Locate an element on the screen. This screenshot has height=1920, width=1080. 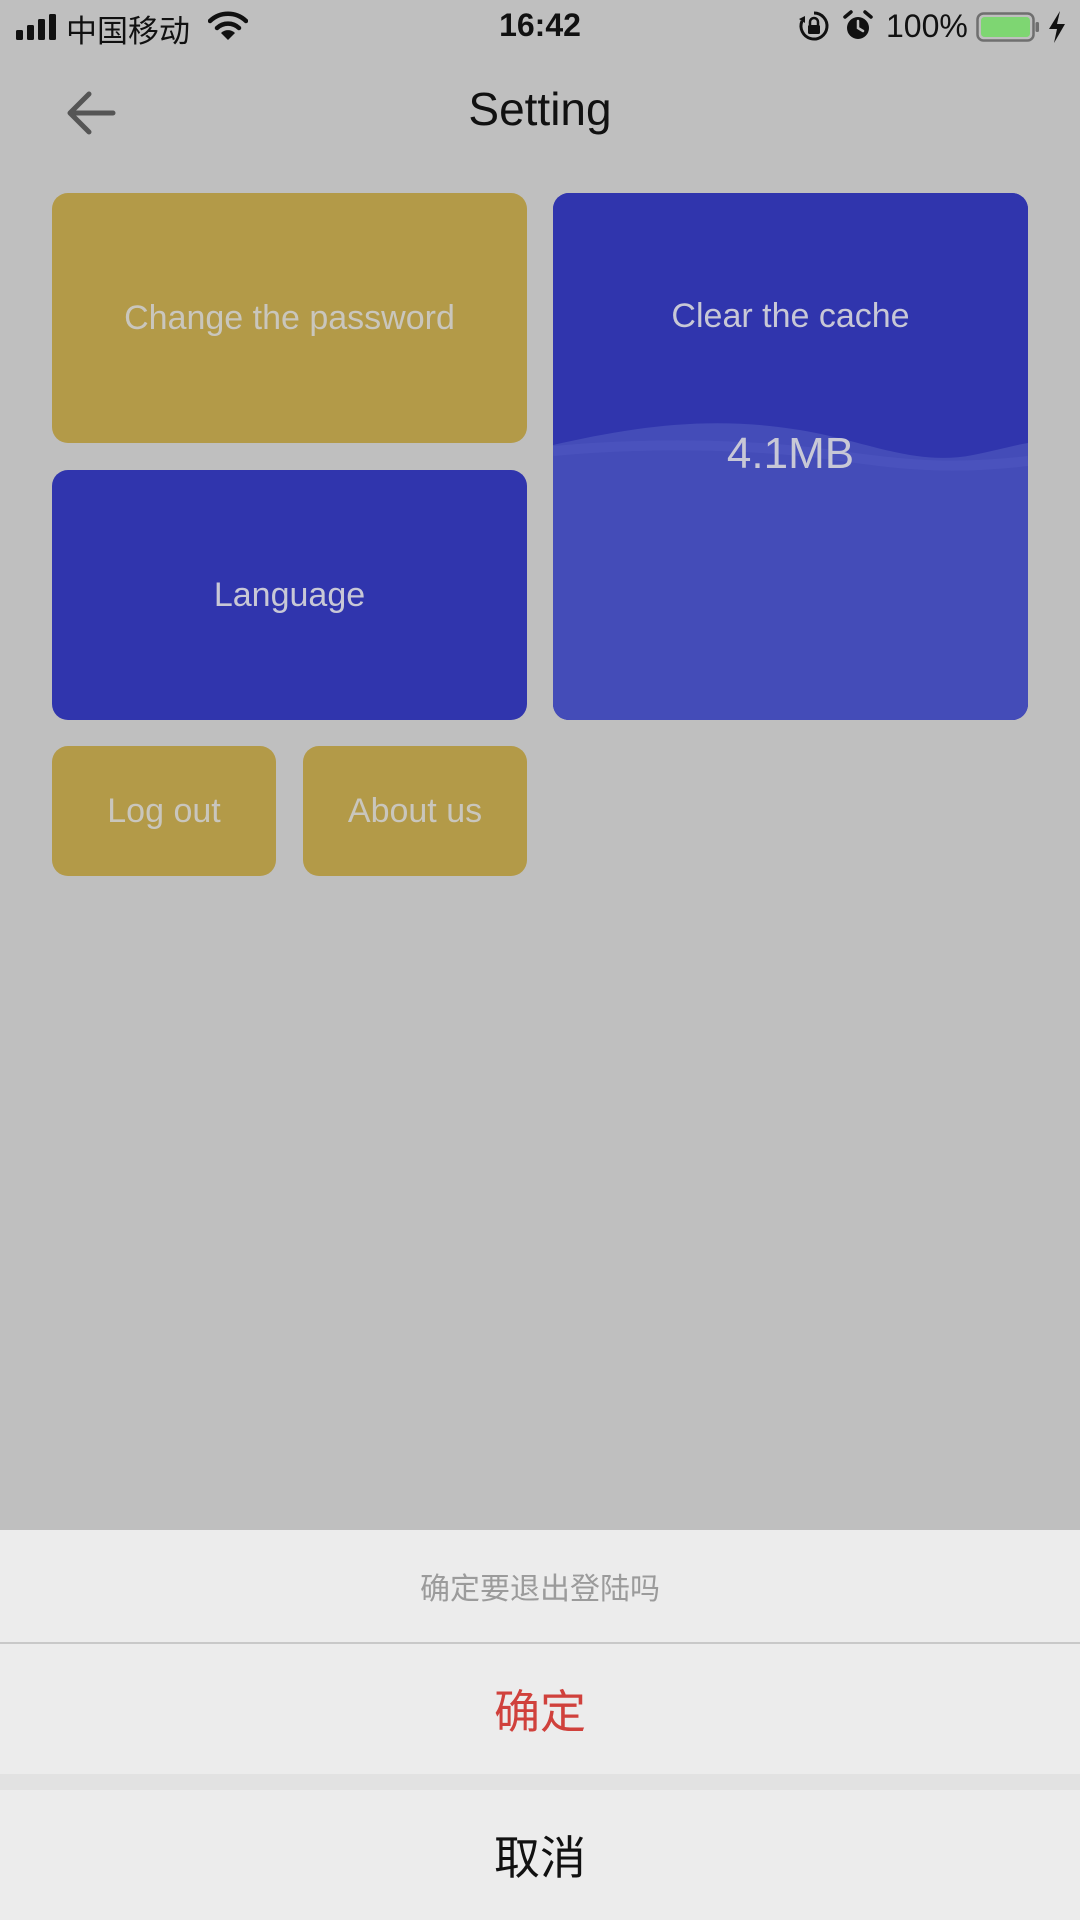
log-out-tile: Log out is located at coordinates (164, 811).